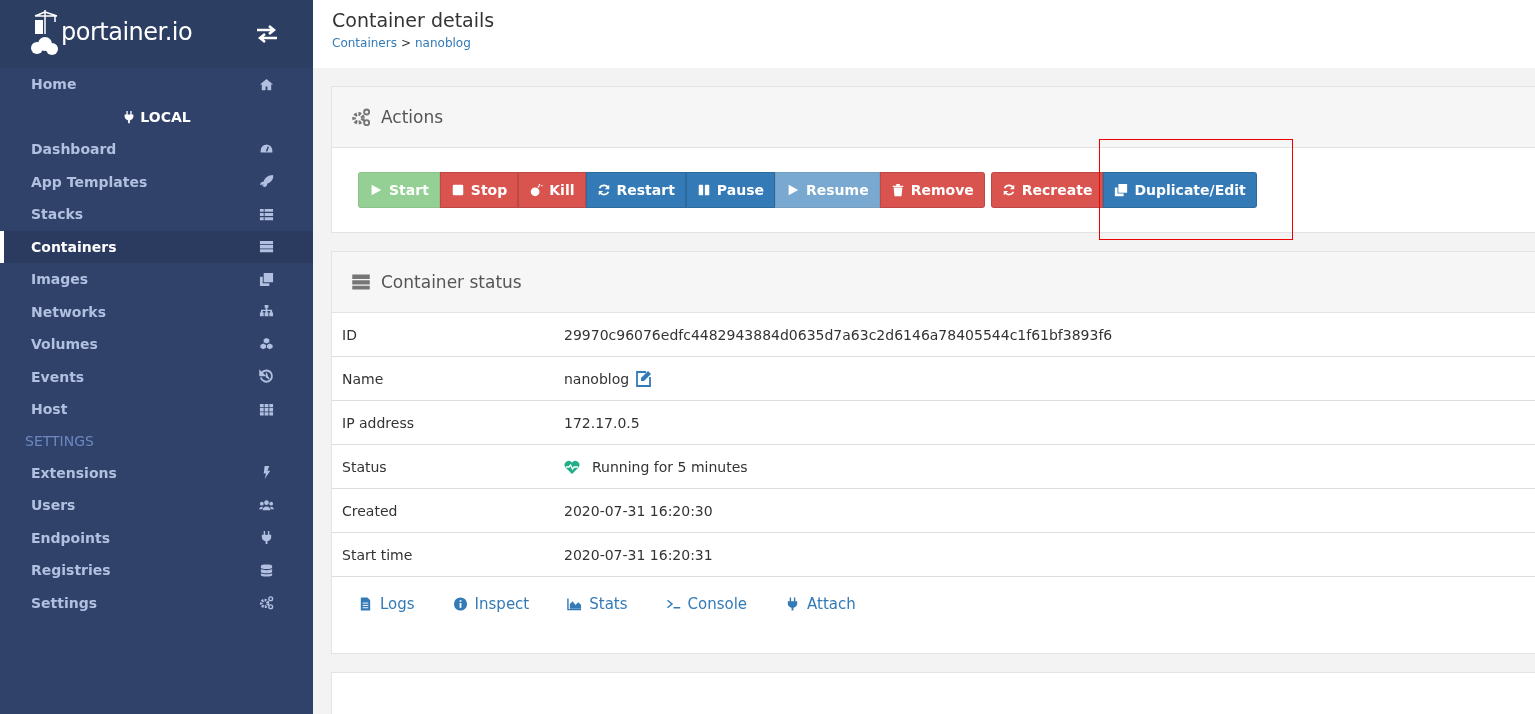  Describe the element at coordinates (820, 604) in the screenshot. I see `action-link: Attach` at that location.